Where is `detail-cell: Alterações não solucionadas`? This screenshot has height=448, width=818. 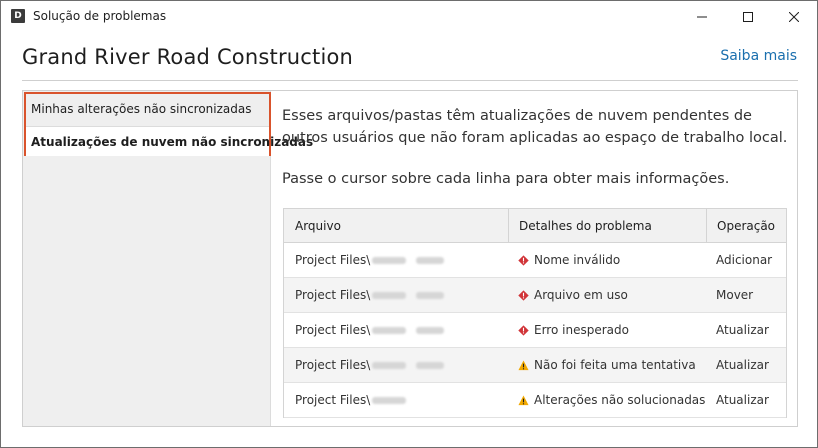
detail-cell: Alterações não solucionadas is located at coordinates (607, 400).